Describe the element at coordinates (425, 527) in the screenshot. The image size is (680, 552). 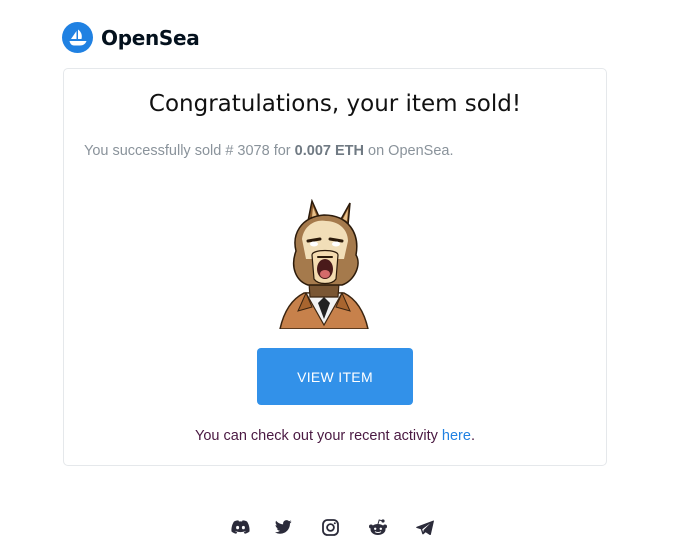
I see `telegram-icon` at that location.